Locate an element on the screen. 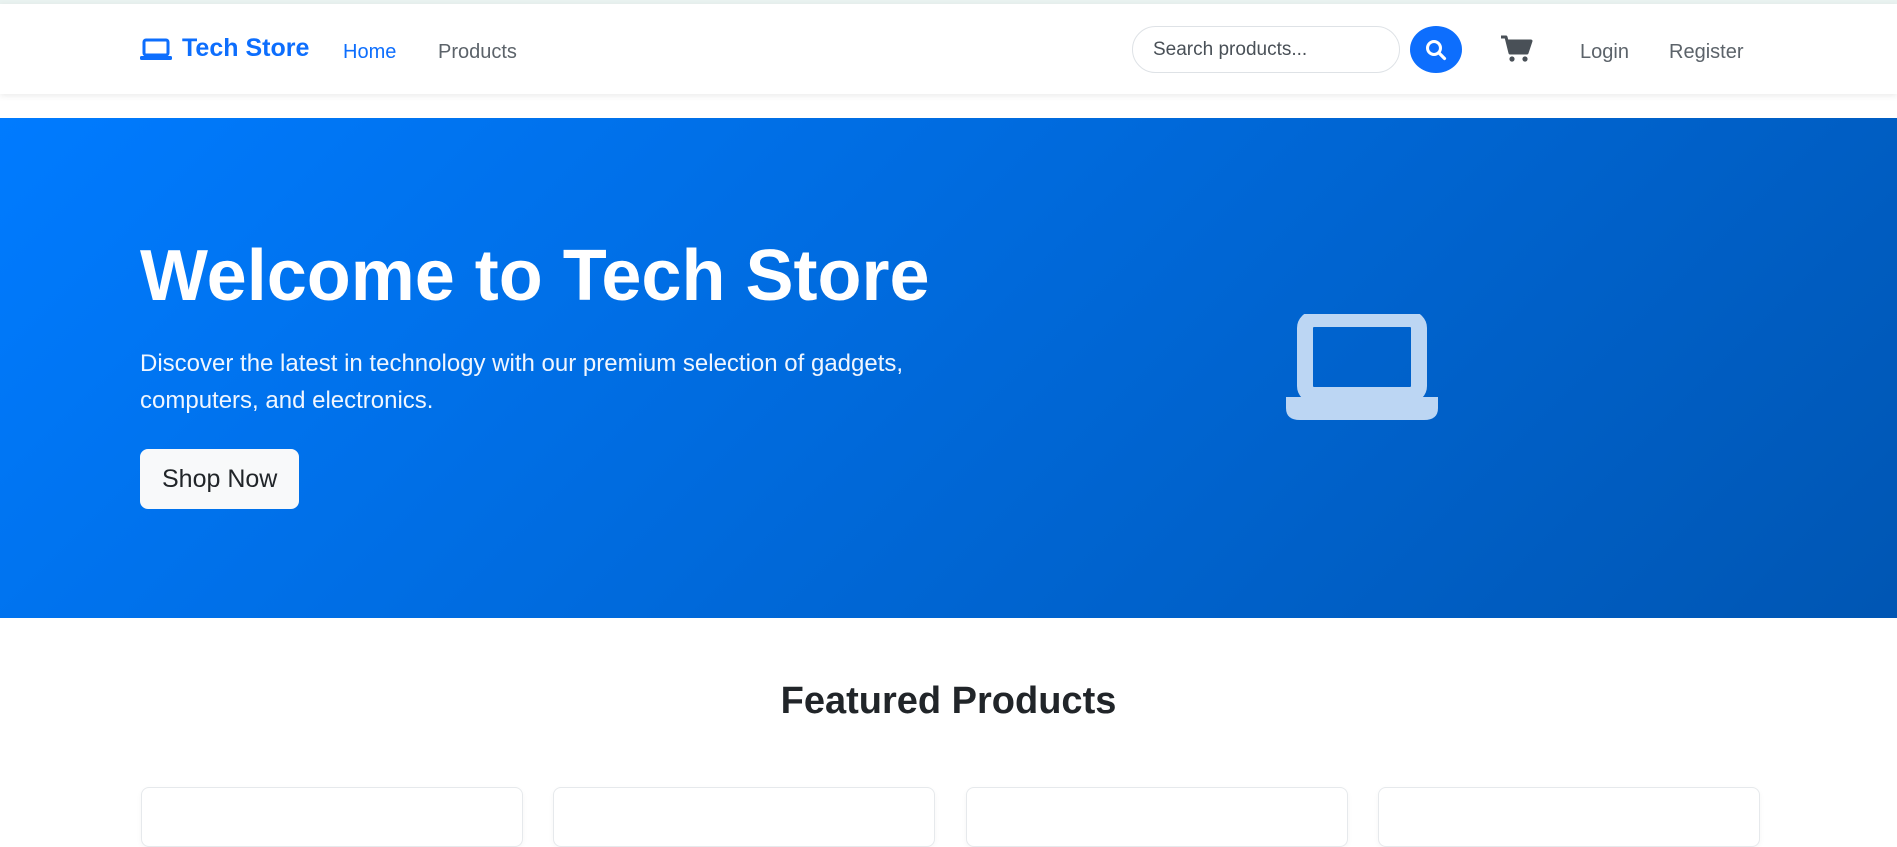 This screenshot has height=847, width=1897. brand-logo: Tech Store is located at coordinates (224, 48).